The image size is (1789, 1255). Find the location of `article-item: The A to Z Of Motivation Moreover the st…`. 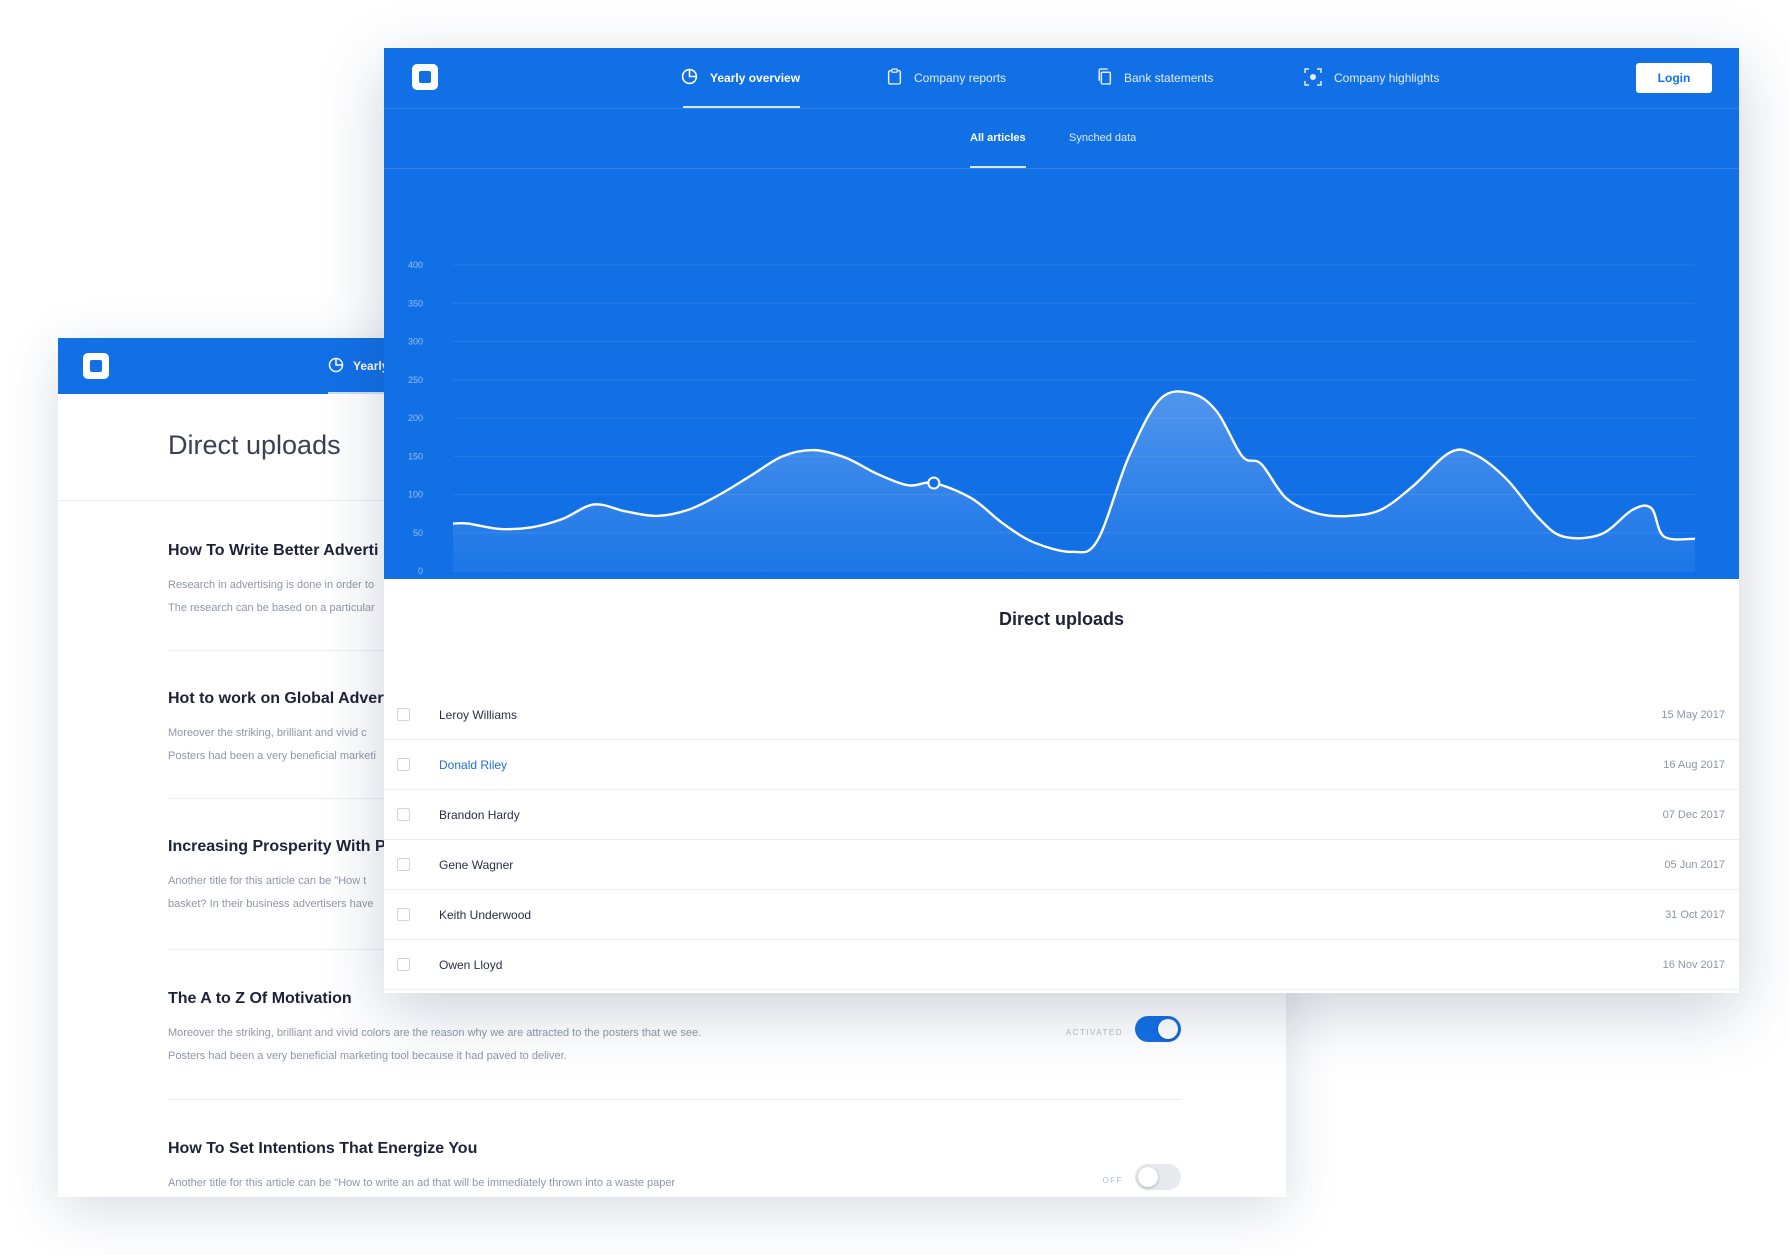

article-item: The A to Z Of Motivation Moreover the st… is located at coordinates (674, 1045).